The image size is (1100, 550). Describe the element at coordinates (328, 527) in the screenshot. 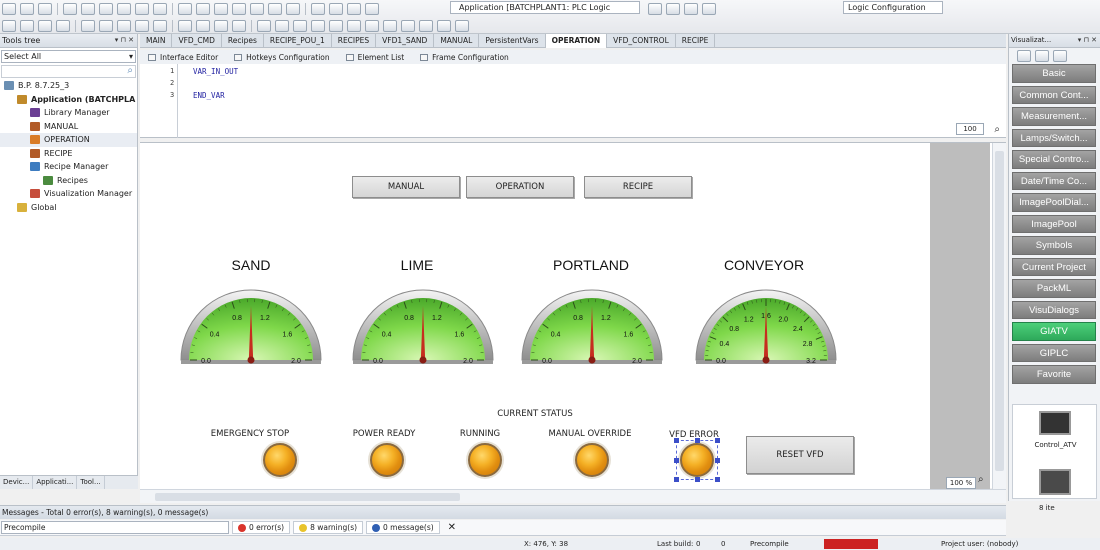

I see `warnings-filter: 8 warning(s)` at that location.